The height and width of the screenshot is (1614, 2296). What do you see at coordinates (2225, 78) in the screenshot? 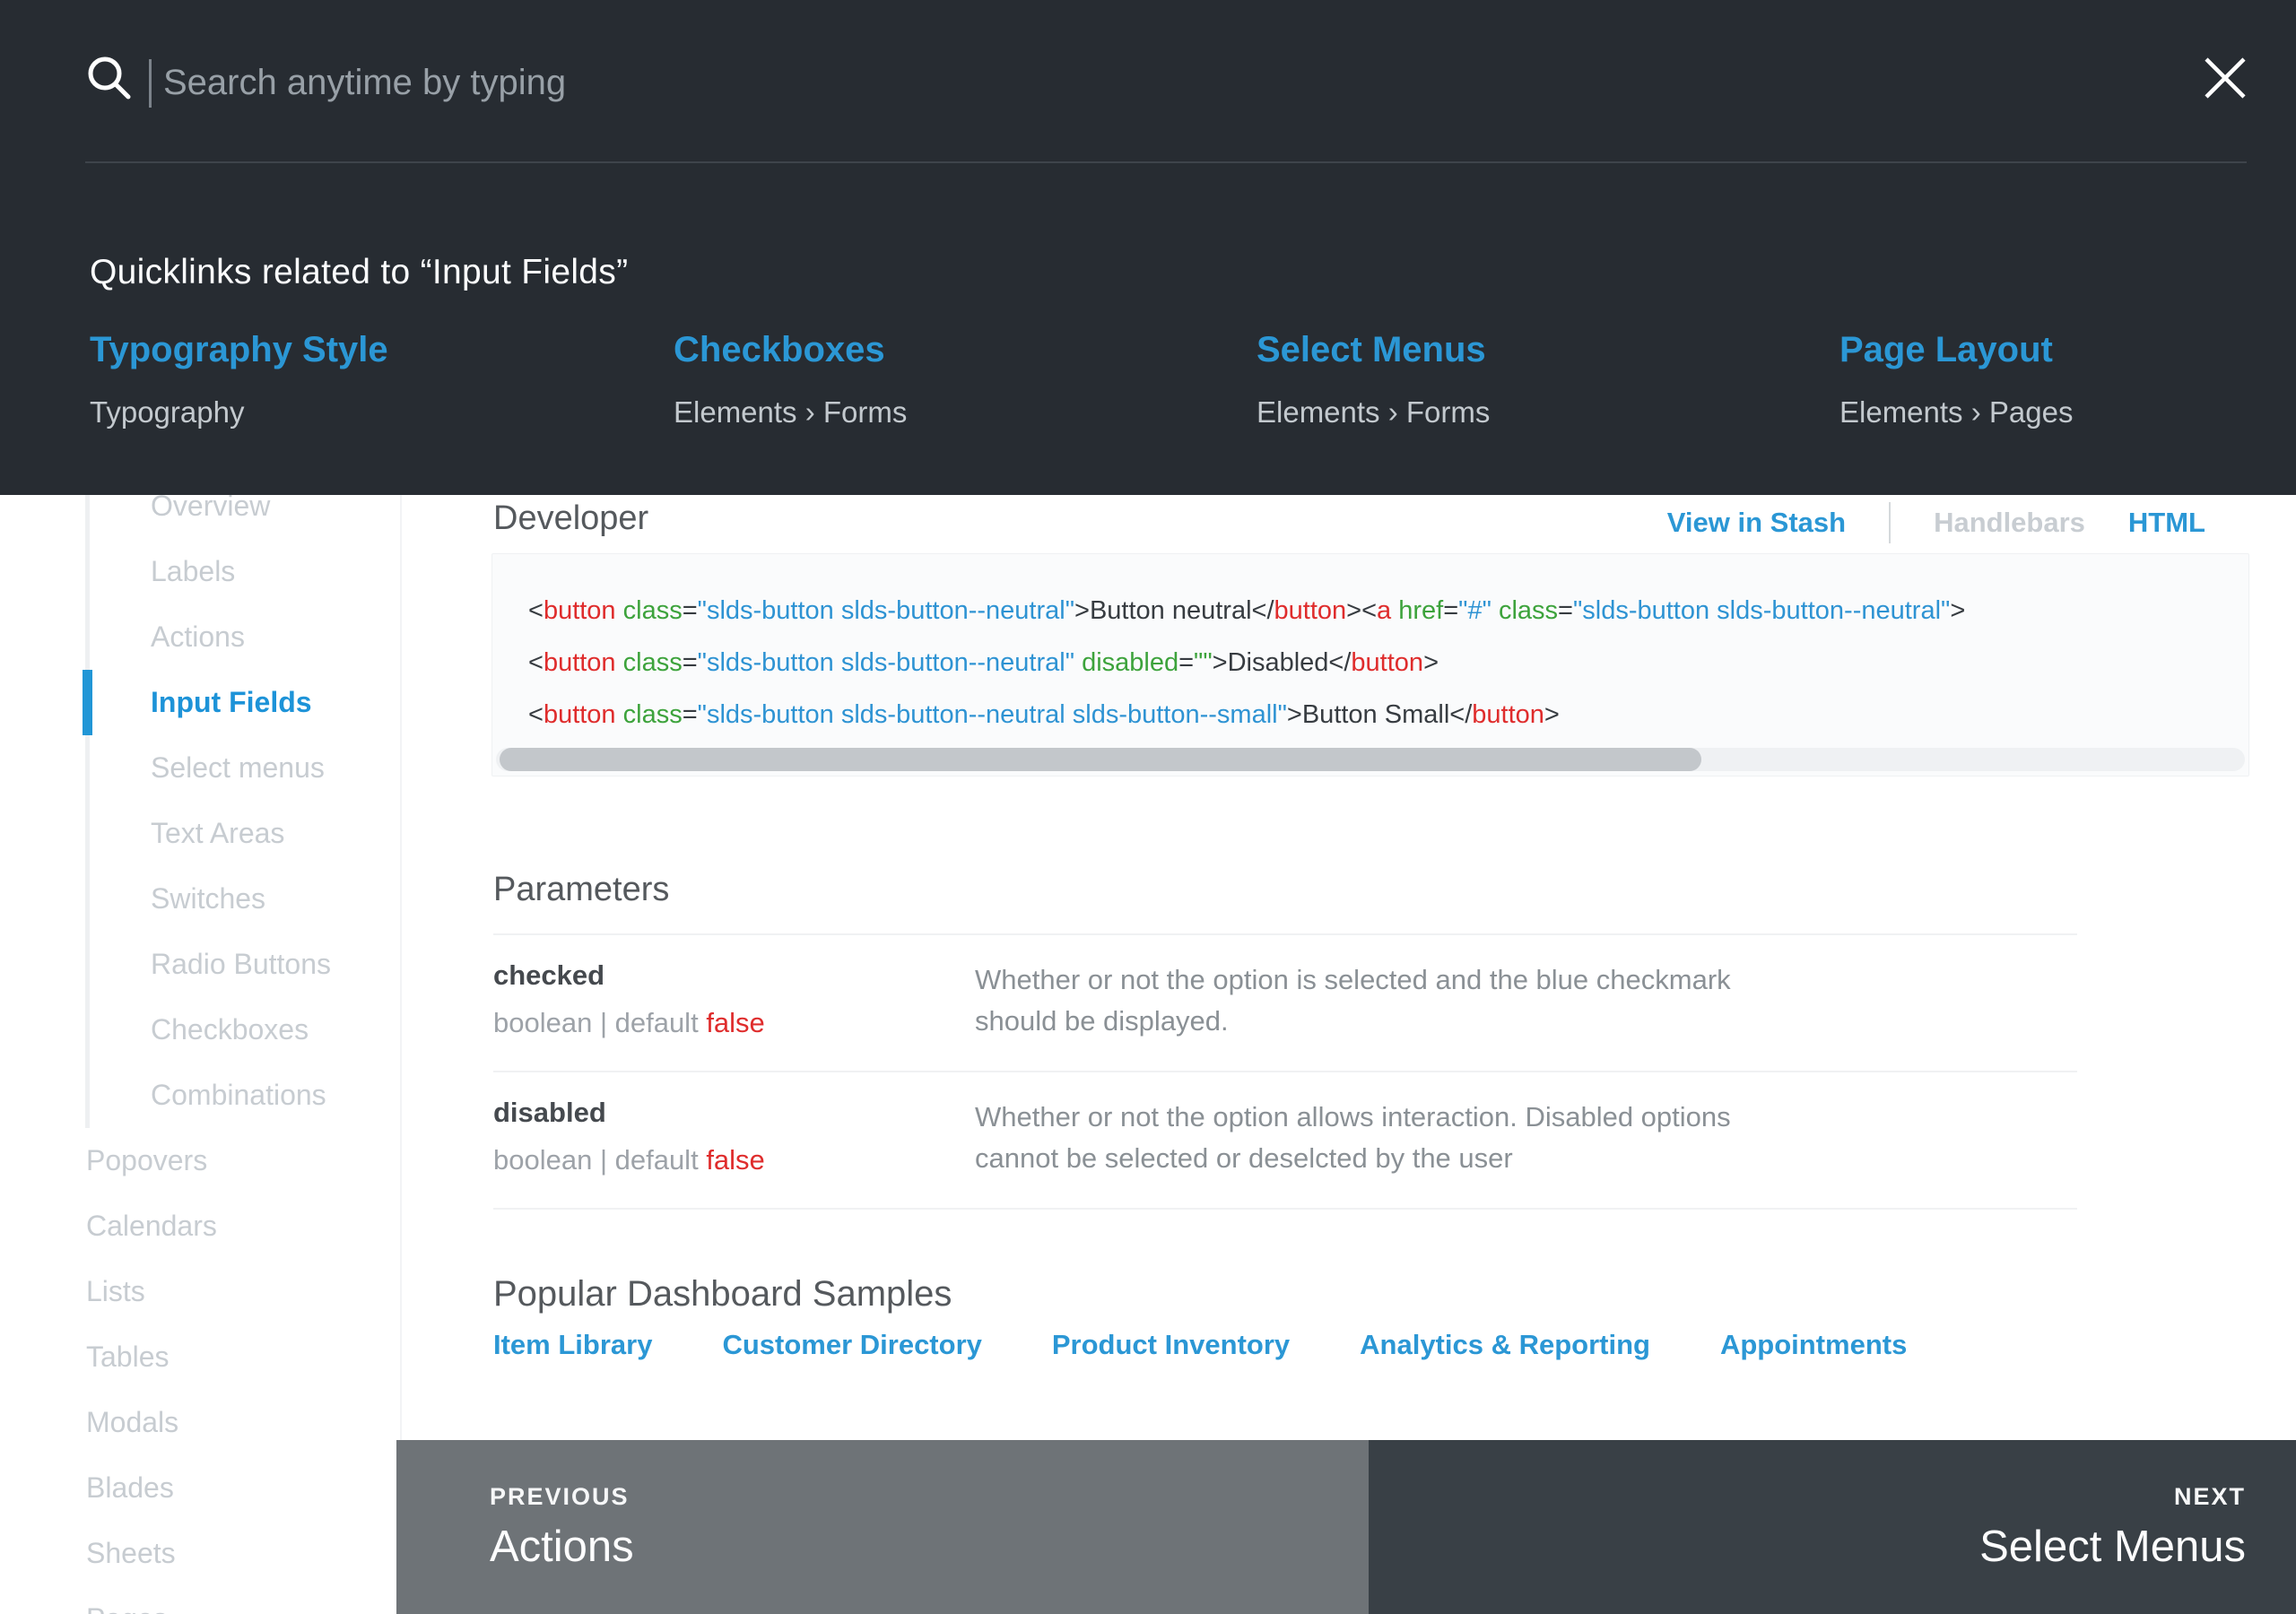
I see `close-icon` at bounding box center [2225, 78].